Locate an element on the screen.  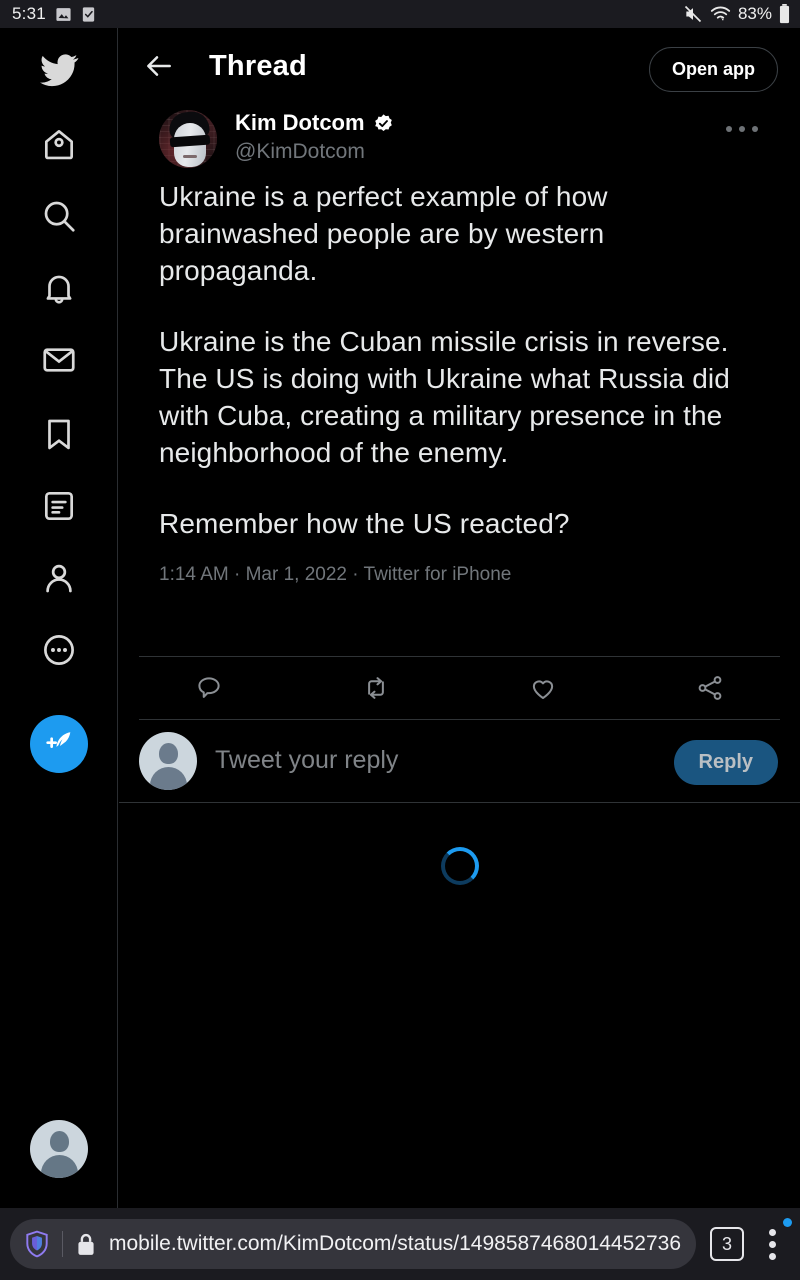
envelope-icon is located at coordinates (59, 360).